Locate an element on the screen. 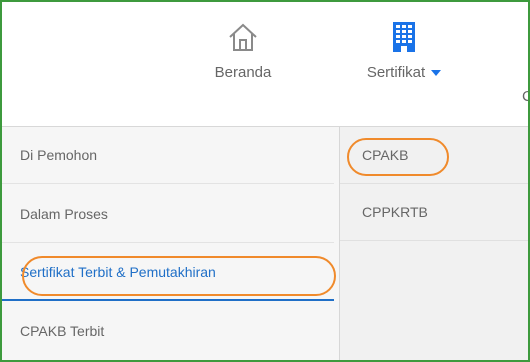 This screenshot has width=530, height=362. nav-label-beranda: Beranda is located at coordinates (243, 72).